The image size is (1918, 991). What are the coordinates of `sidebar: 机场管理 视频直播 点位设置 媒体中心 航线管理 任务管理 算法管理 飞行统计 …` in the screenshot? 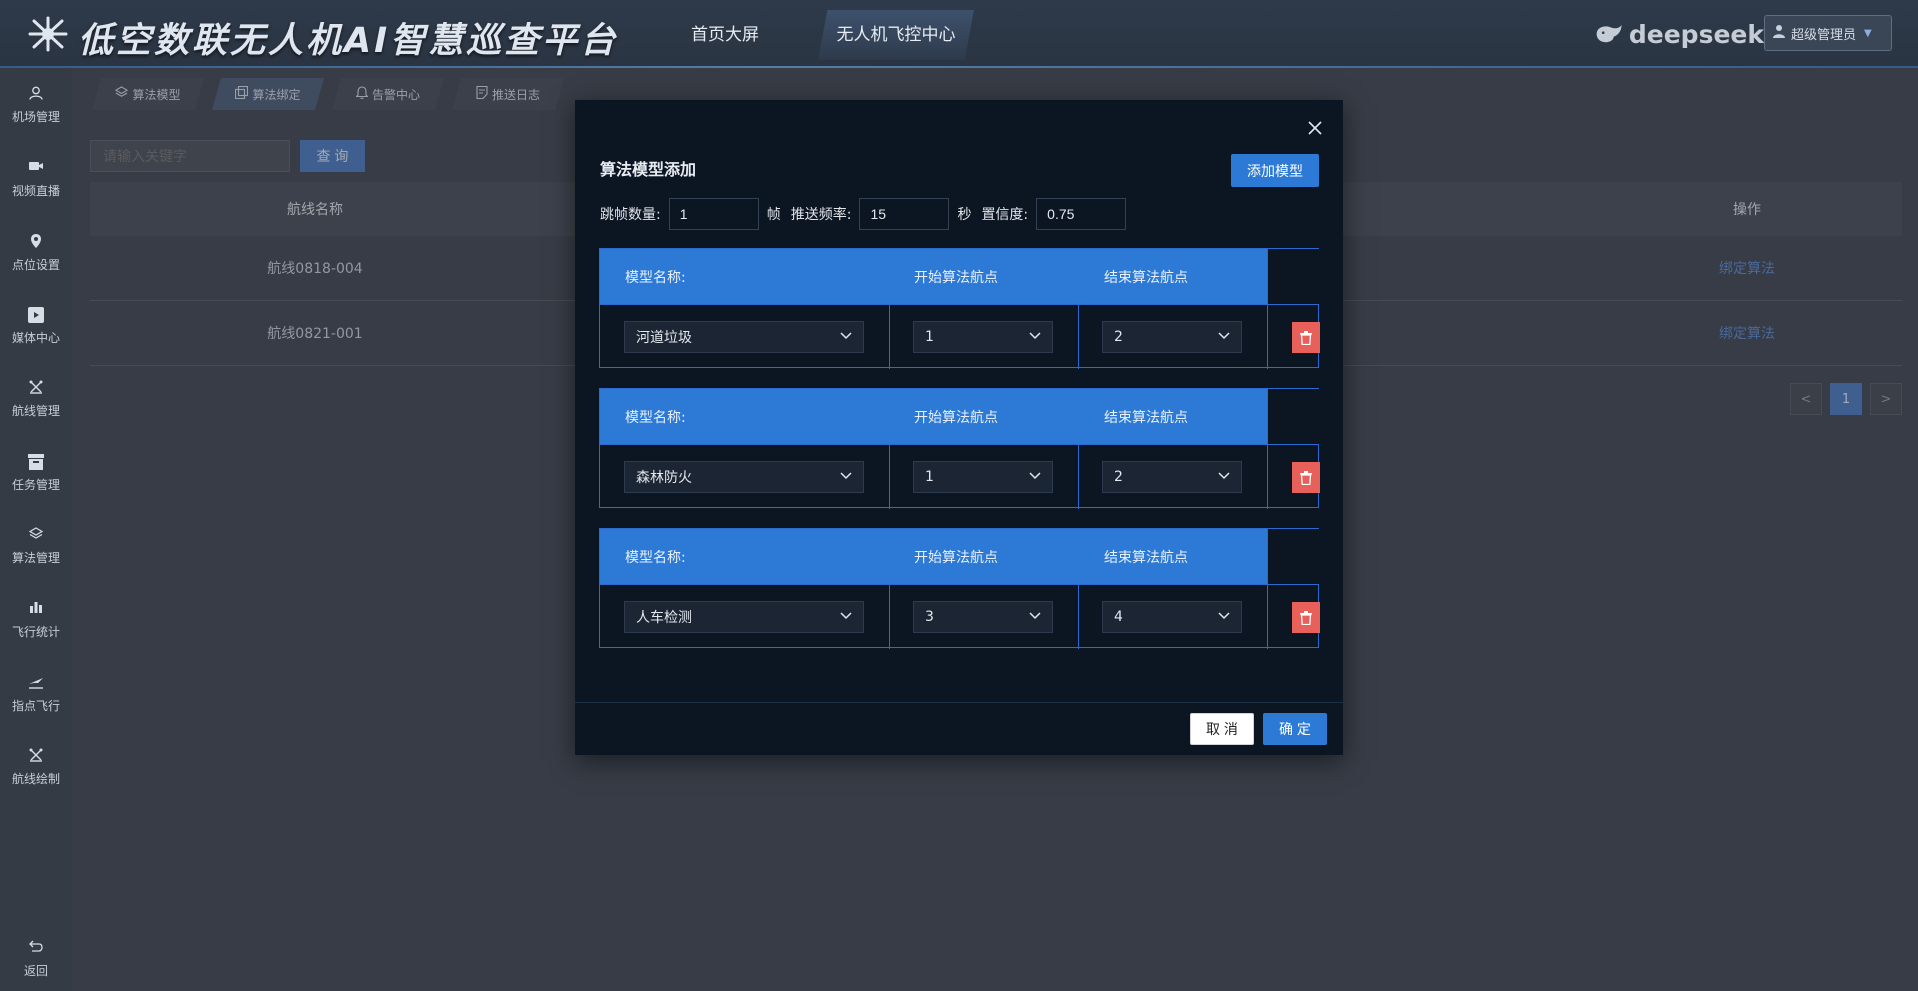 It's located at (36, 529).